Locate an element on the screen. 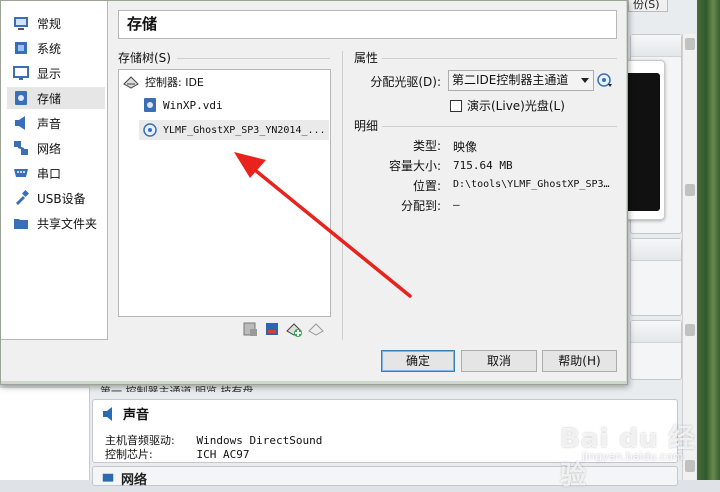 Image resolution: width=720 pixels, height=492 pixels. audio-controller-key: 控制芯片: is located at coordinates (129, 454).